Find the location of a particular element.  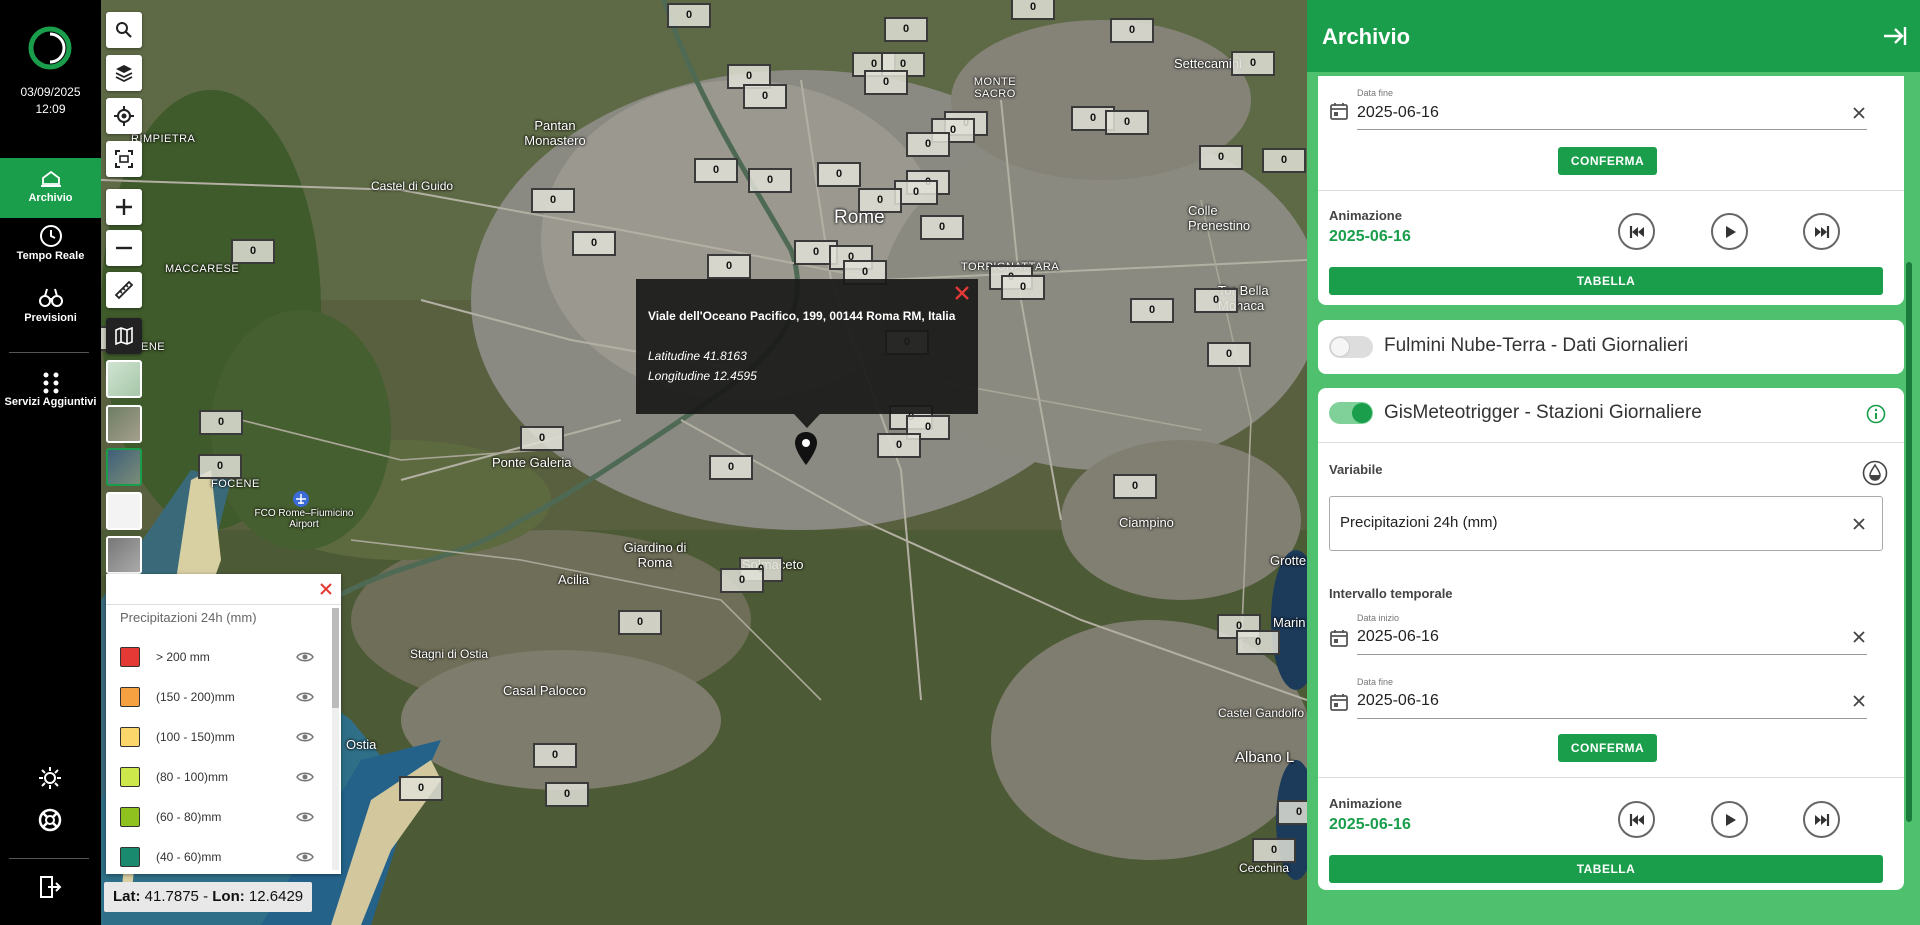

basemap-thumb-light is located at coordinates (124, 511).